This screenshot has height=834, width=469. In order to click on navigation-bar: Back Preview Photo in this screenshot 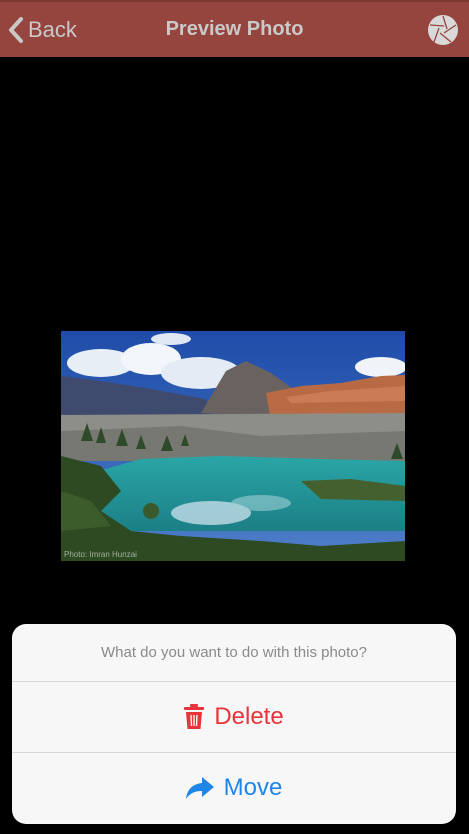, I will do `click(234, 28)`.